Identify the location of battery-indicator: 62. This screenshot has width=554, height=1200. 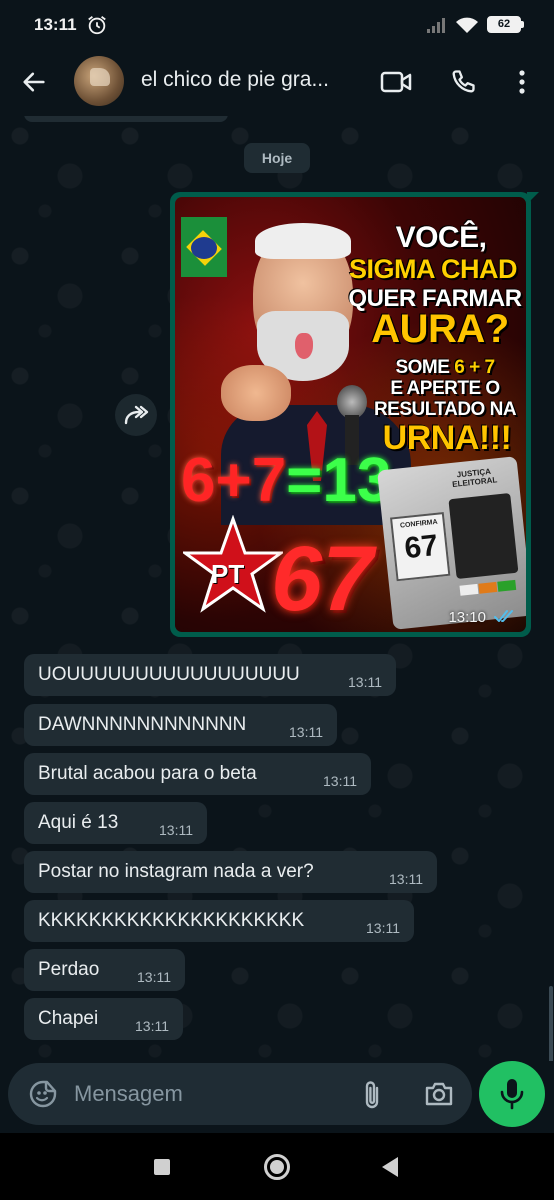
(504, 24).